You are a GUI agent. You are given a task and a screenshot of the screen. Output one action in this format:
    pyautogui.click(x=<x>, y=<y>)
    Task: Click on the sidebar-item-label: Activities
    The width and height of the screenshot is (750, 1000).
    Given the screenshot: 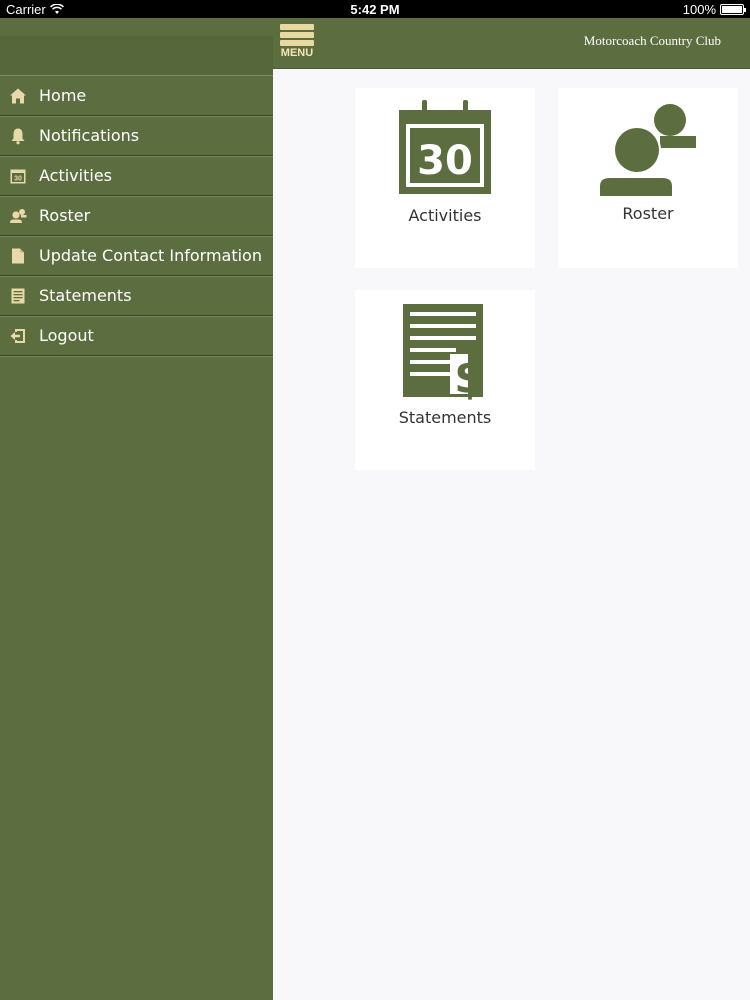 What is the action you would take?
    pyautogui.click(x=75, y=175)
    